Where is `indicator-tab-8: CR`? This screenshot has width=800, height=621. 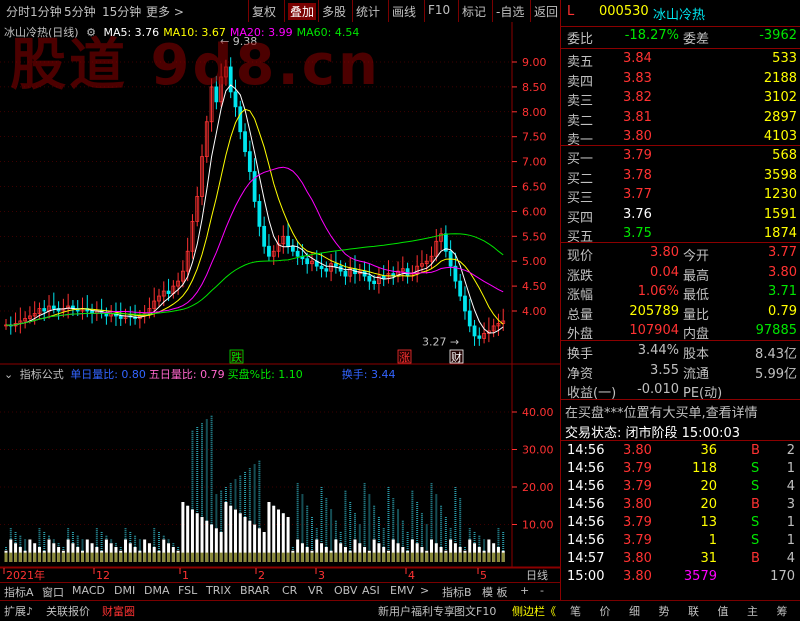
indicator-tab-8: CR is located at coordinates (289, 590).